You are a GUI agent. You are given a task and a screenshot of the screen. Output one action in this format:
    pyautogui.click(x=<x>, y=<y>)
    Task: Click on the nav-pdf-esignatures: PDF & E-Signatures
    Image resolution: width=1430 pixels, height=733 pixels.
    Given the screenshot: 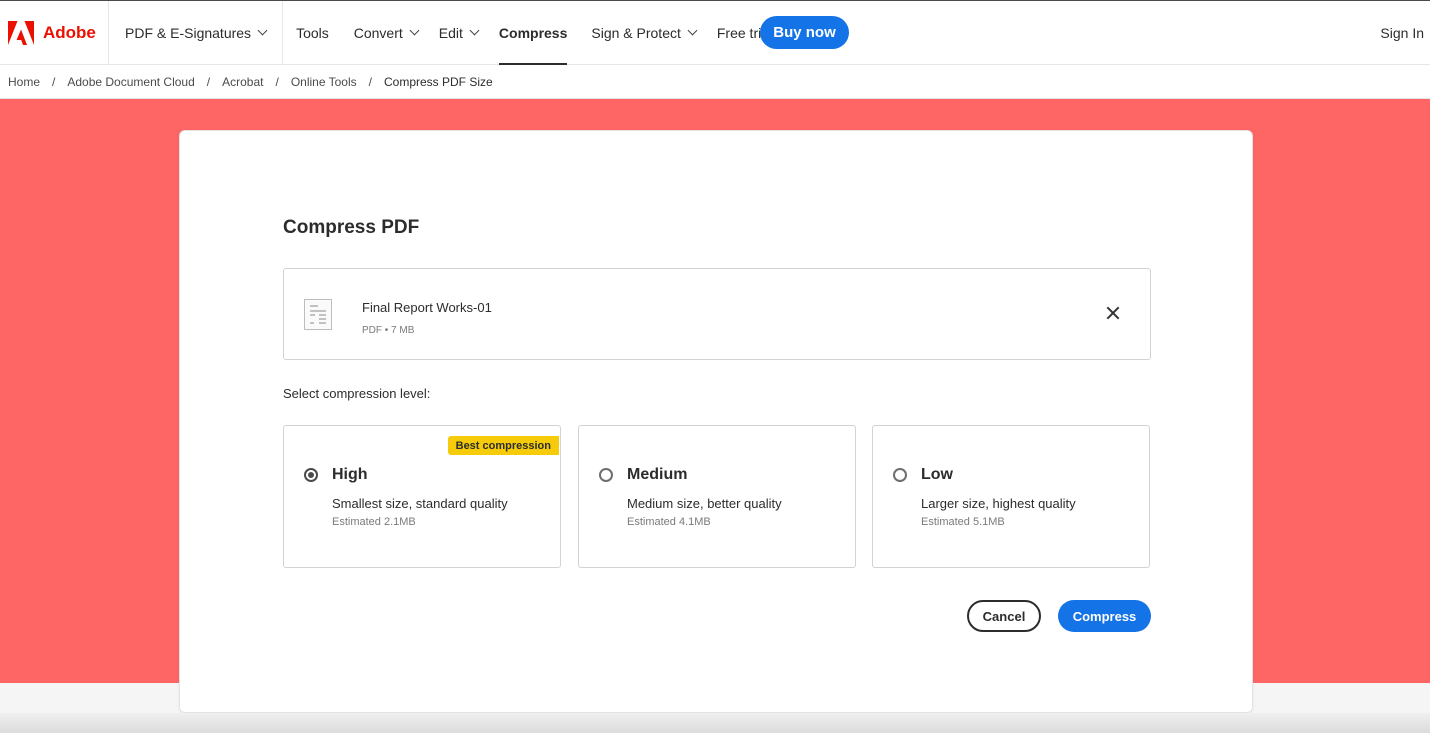 What is the action you would take?
    pyautogui.click(x=196, y=33)
    